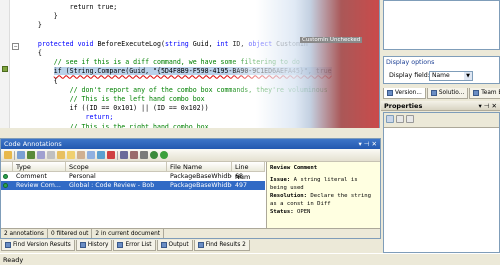  I want to click on tab-output: Output, so click(174, 245).